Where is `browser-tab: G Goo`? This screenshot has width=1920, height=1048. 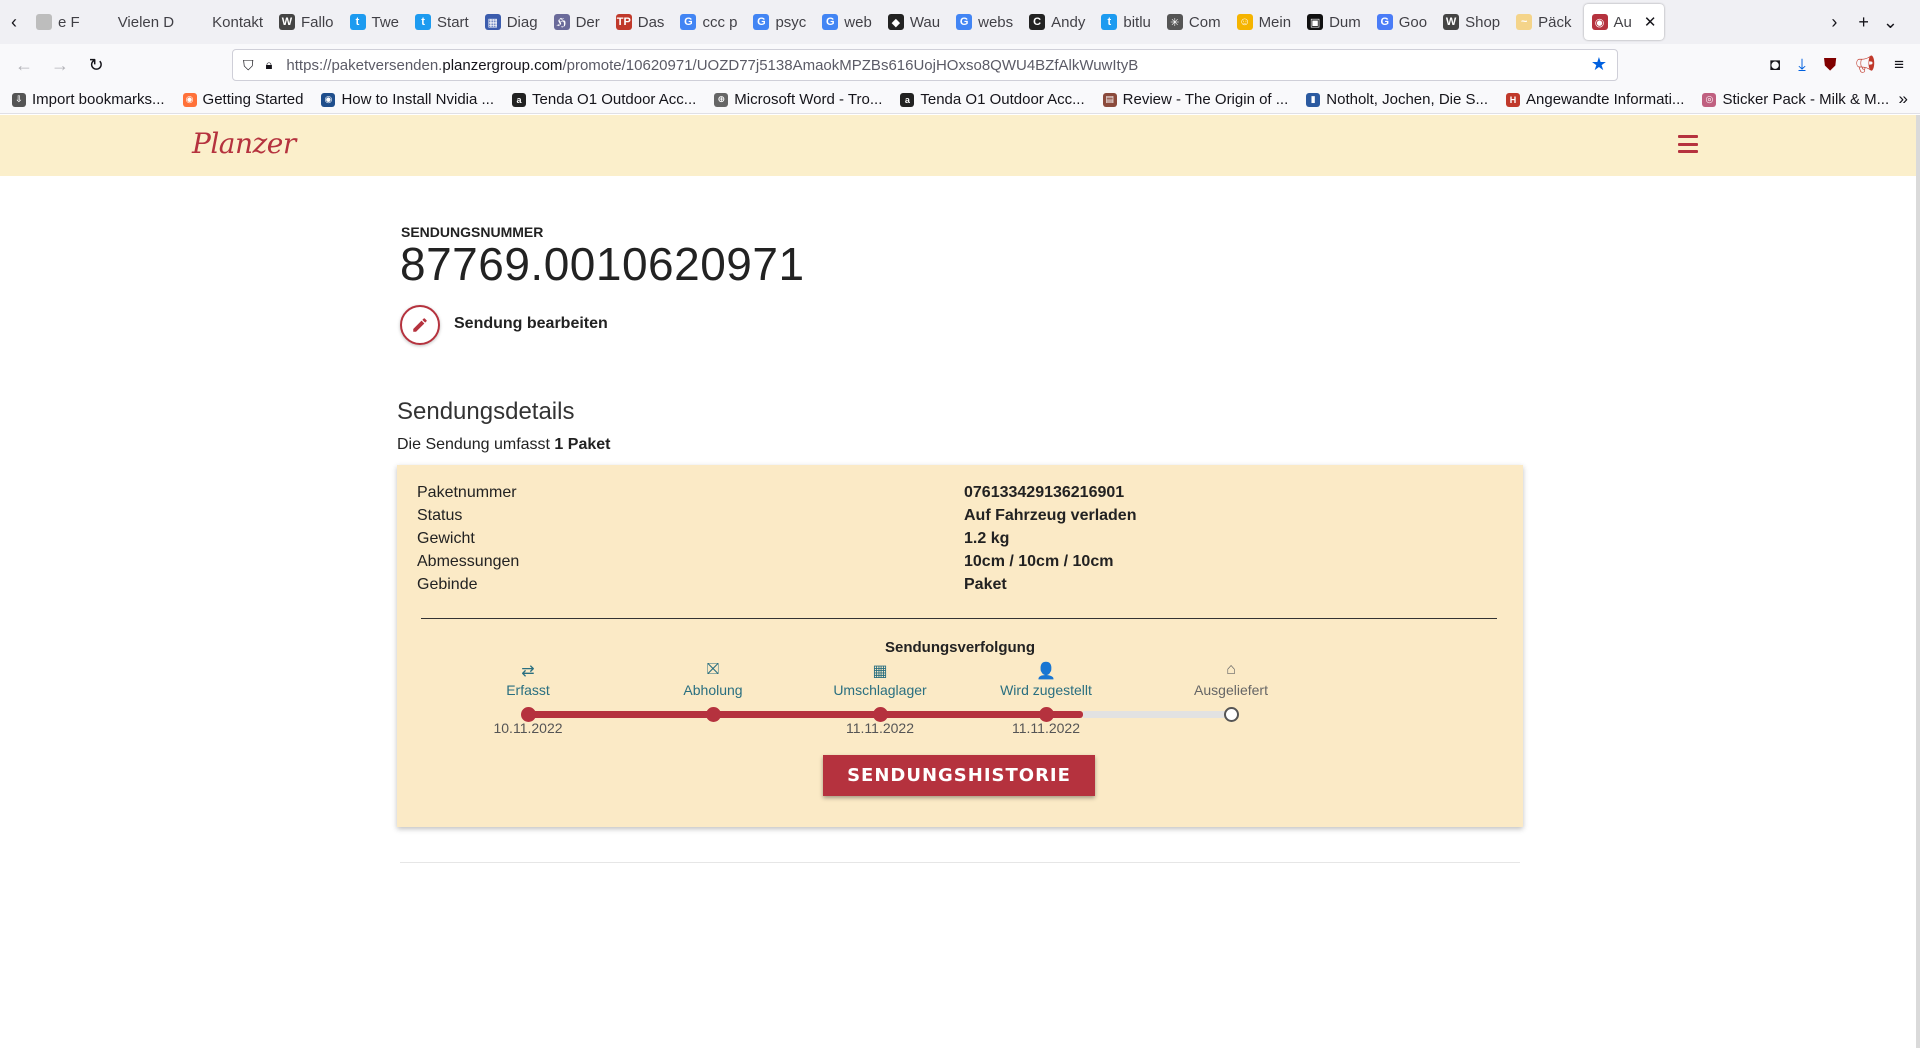
browser-tab: G Goo is located at coordinates (1402, 22).